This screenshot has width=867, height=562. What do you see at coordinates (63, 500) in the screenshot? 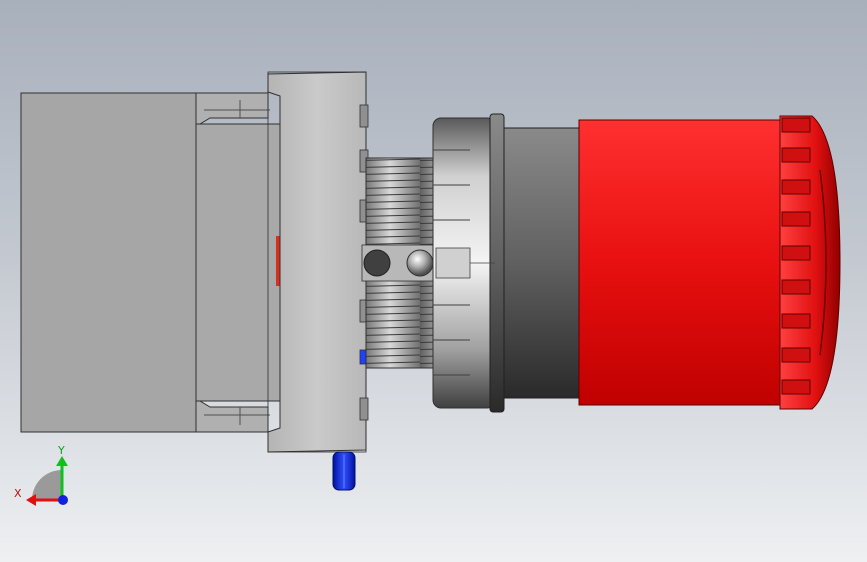
I see `z-axis-dot` at bounding box center [63, 500].